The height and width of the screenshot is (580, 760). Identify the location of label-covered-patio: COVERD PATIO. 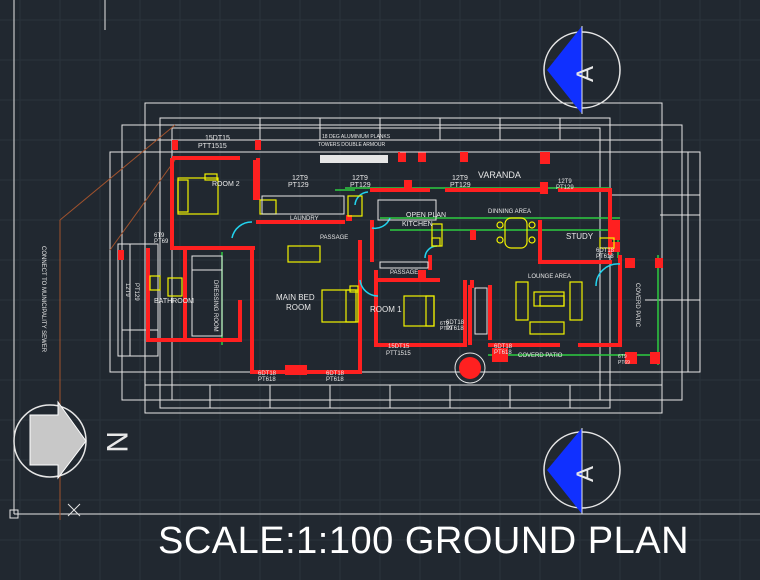
(540, 356).